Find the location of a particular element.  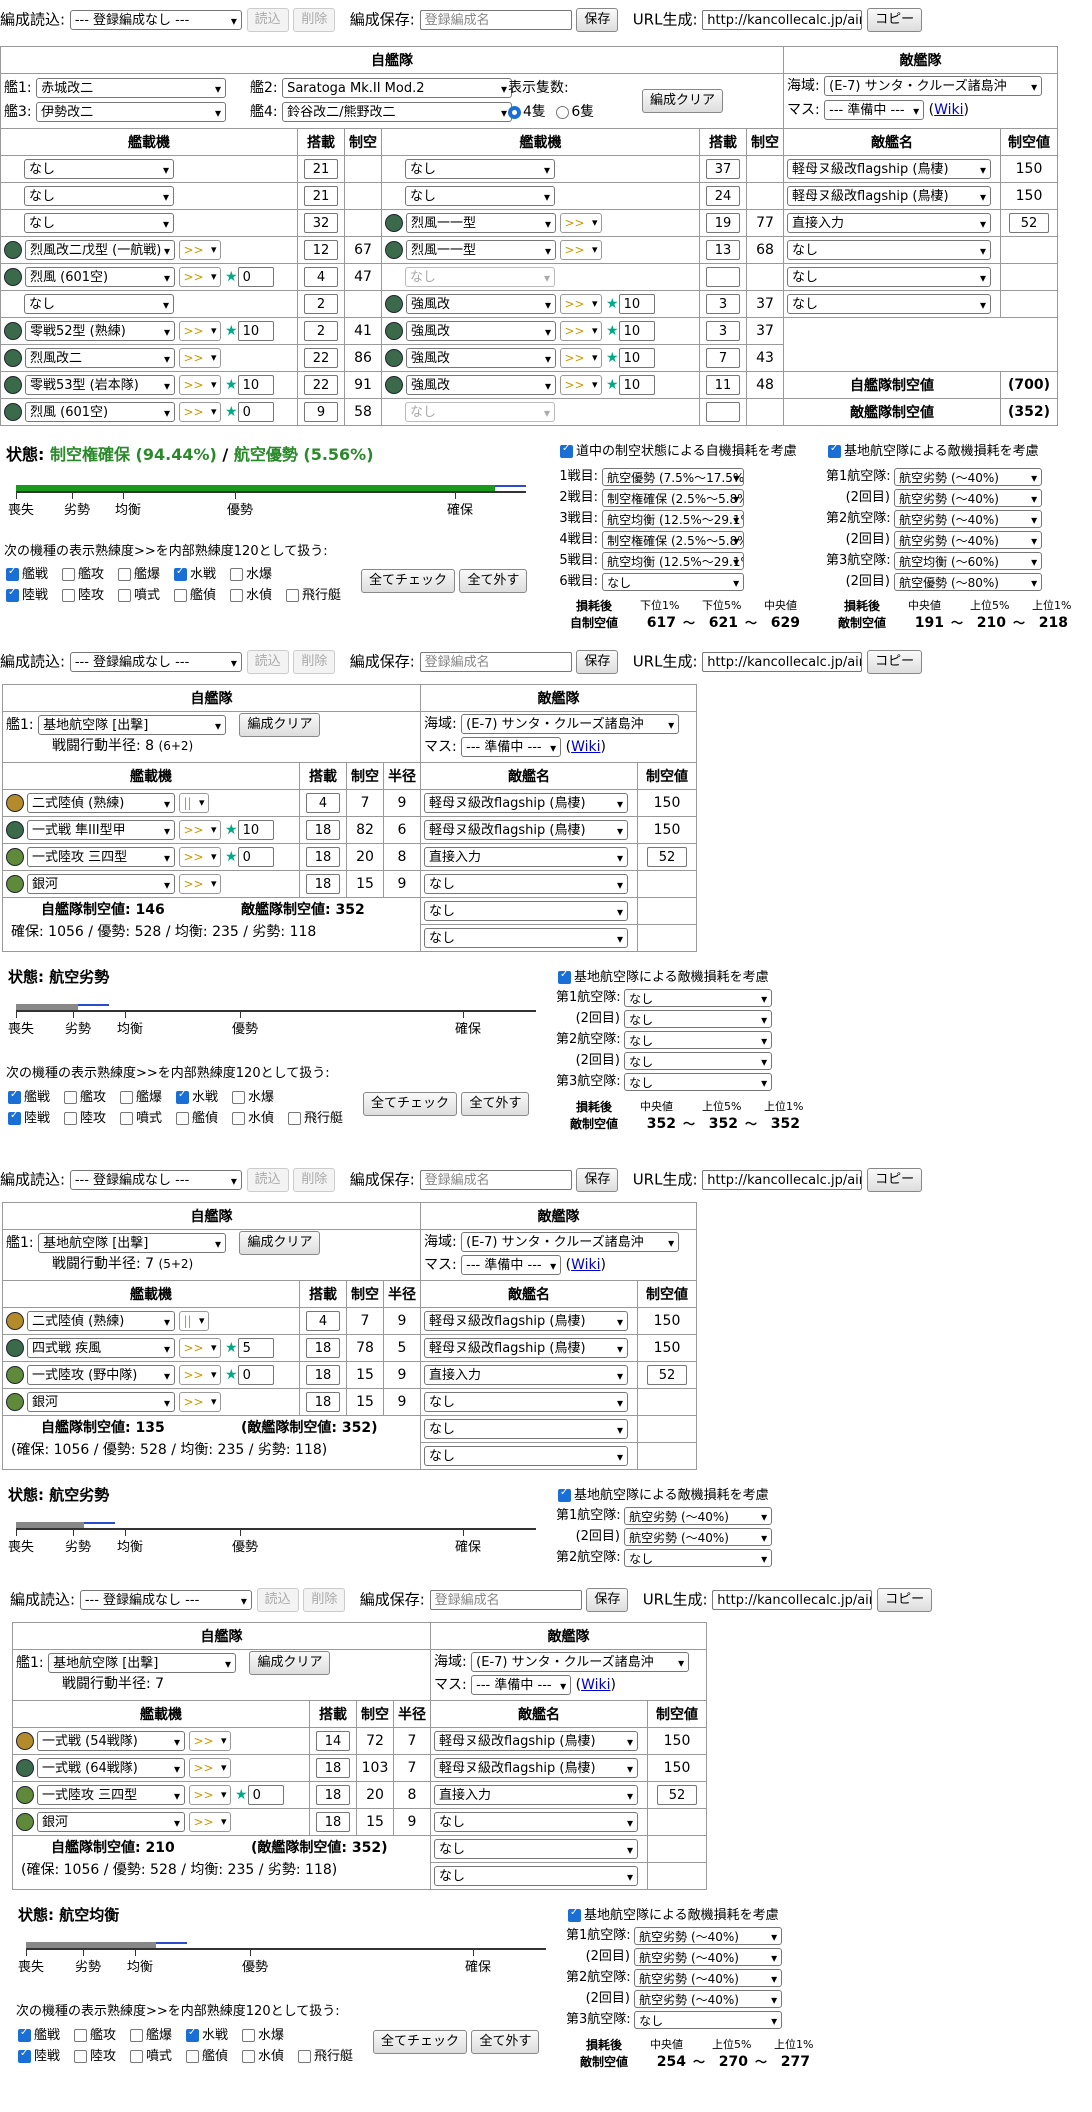

check-all-button: 全てチェック is located at coordinates (408, 581).